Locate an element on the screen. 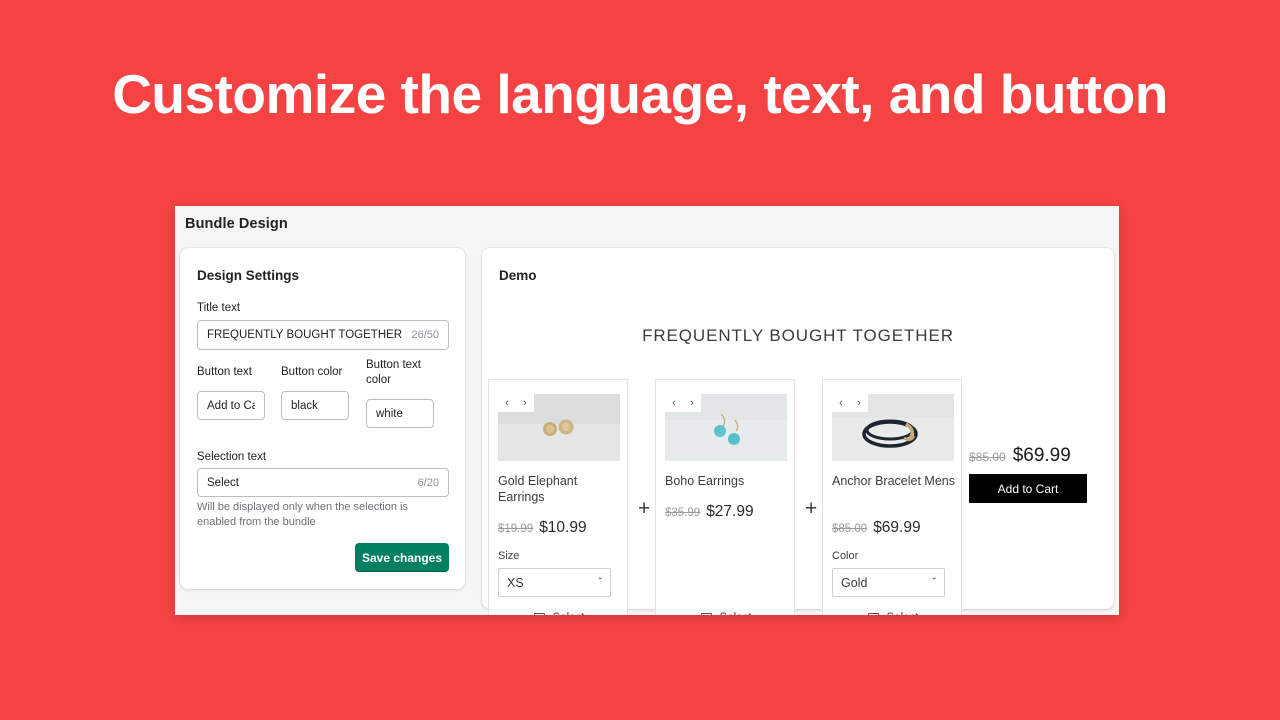 The height and width of the screenshot is (720, 1280). selection-text-value: Select is located at coordinates (223, 482).